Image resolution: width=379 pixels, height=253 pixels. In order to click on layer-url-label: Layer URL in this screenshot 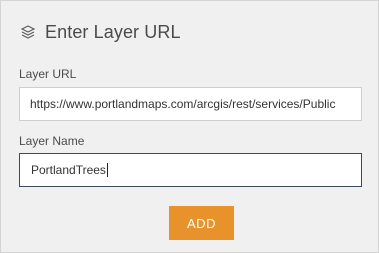, I will do `click(48, 74)`.